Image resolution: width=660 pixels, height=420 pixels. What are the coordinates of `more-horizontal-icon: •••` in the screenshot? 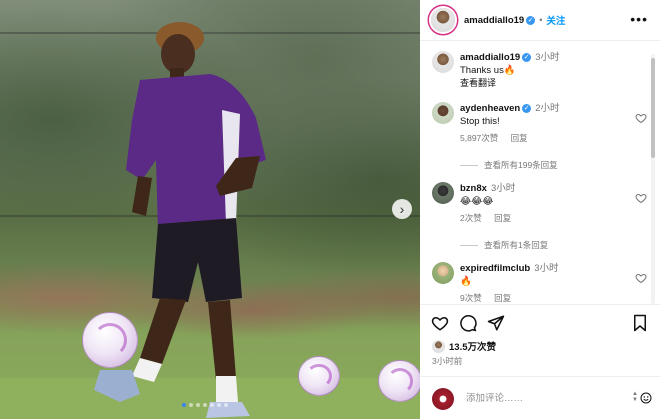 It's located at (639, 19).